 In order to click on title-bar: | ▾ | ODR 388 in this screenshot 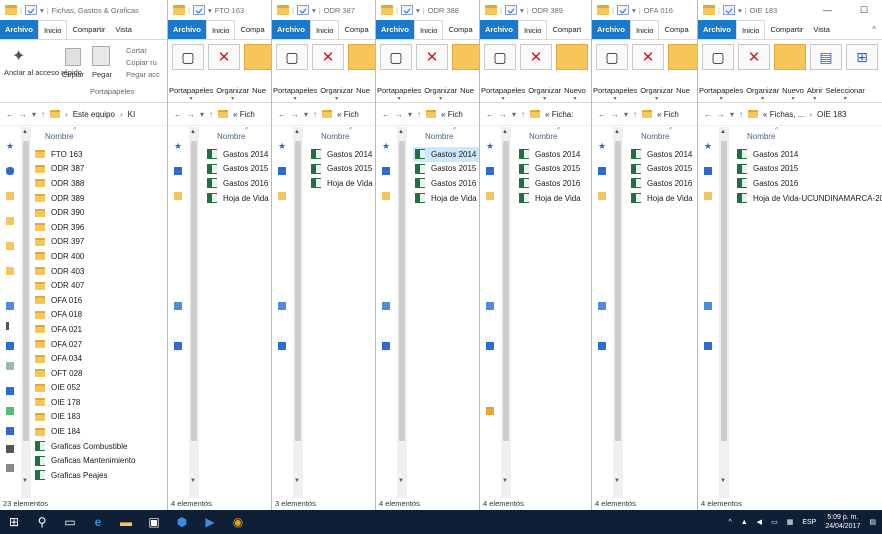, I will do `click(427, 10)`.